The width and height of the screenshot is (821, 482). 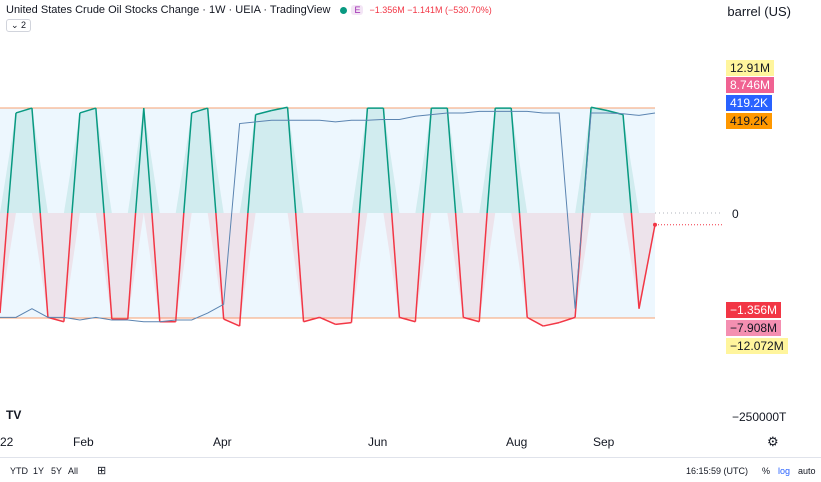 I want to click on x-axis-label: 22, so click(x=7, y=442).